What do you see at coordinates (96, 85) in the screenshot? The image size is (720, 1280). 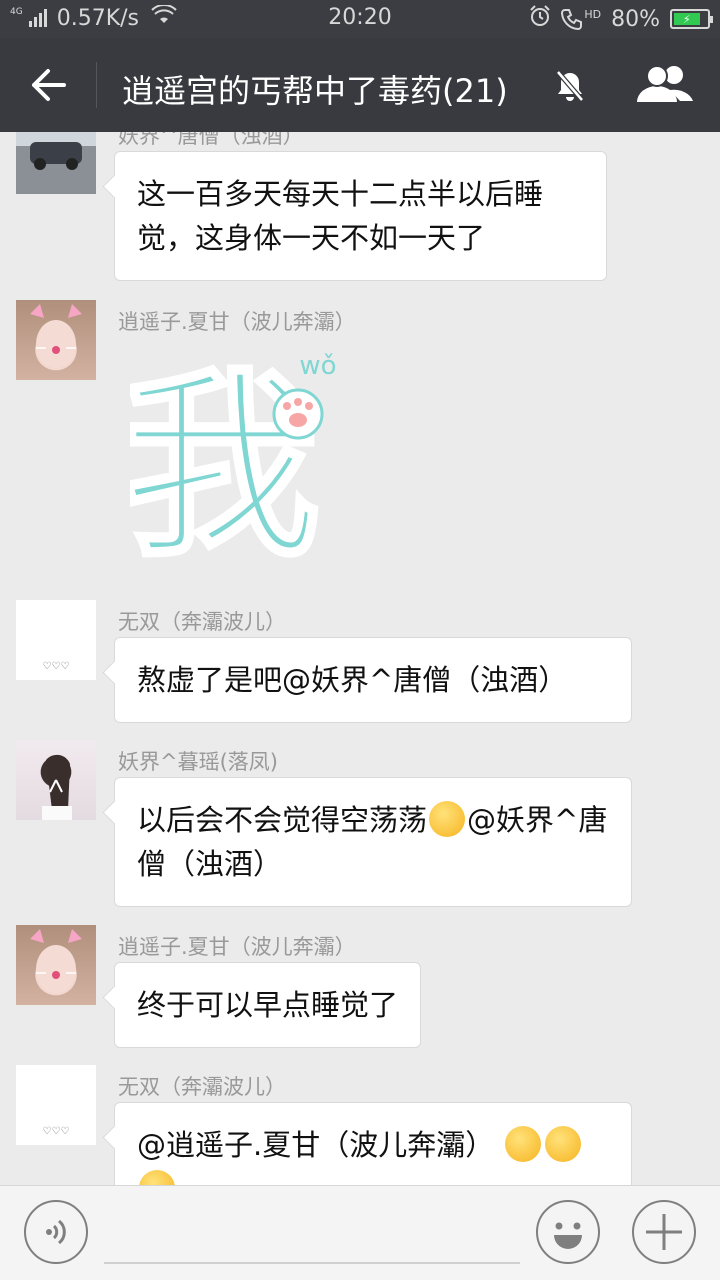 I see `header-divider` at bounding box center [96, 85].